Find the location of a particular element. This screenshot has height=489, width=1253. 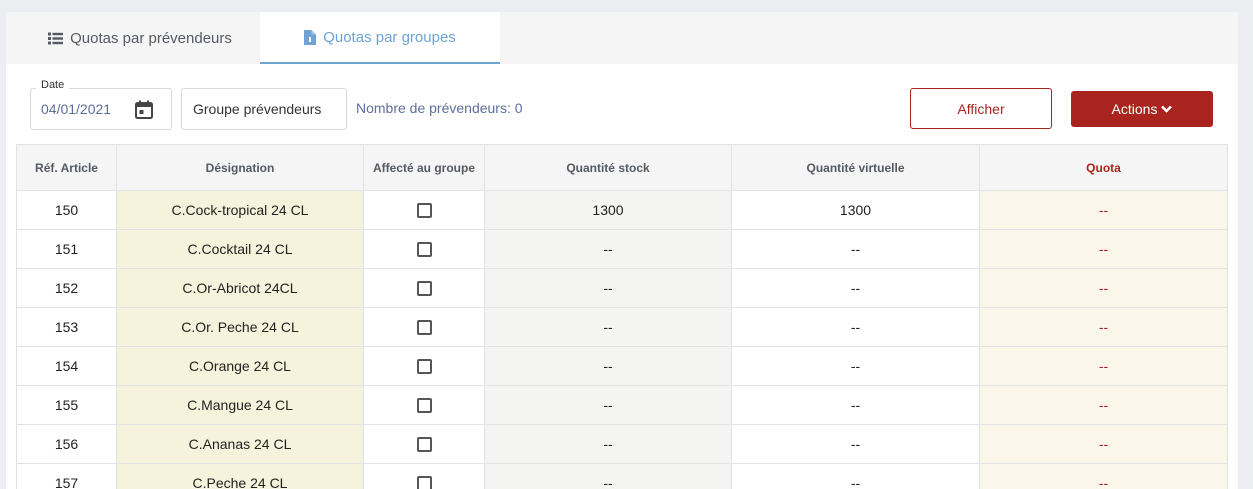

ref-cell: 151 is located at coordinates (66, 249).